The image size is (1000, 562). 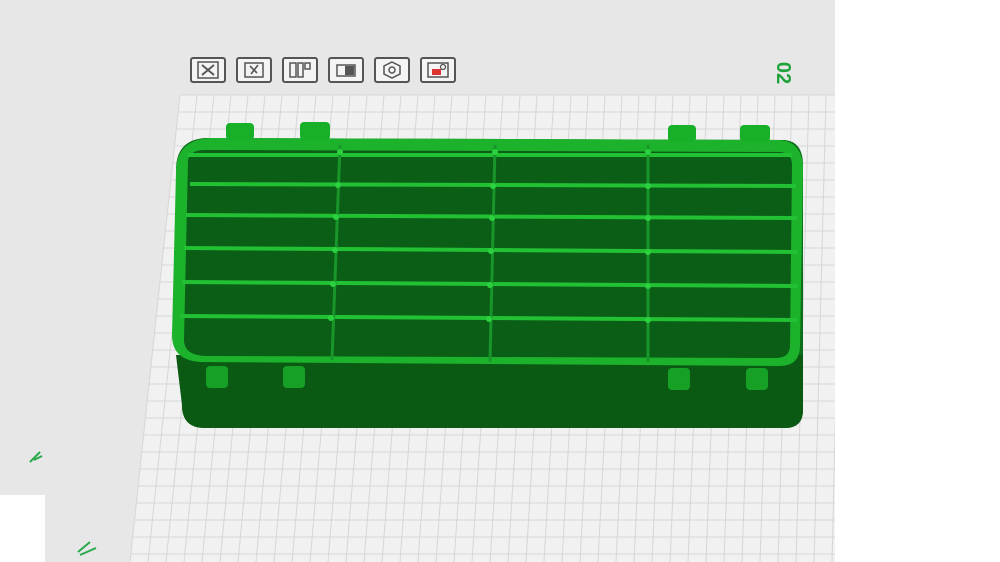 I want to click on close-view-button, so click(x=208, y=70).